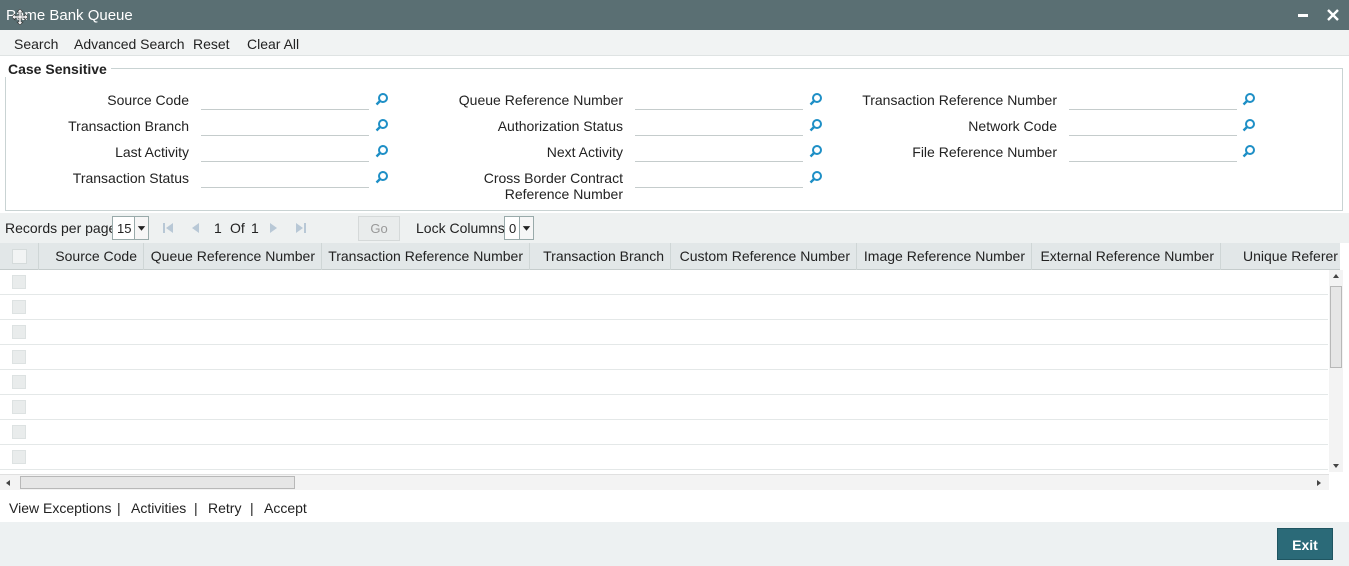  I want to click on of-label: Of, so click(237, 228).